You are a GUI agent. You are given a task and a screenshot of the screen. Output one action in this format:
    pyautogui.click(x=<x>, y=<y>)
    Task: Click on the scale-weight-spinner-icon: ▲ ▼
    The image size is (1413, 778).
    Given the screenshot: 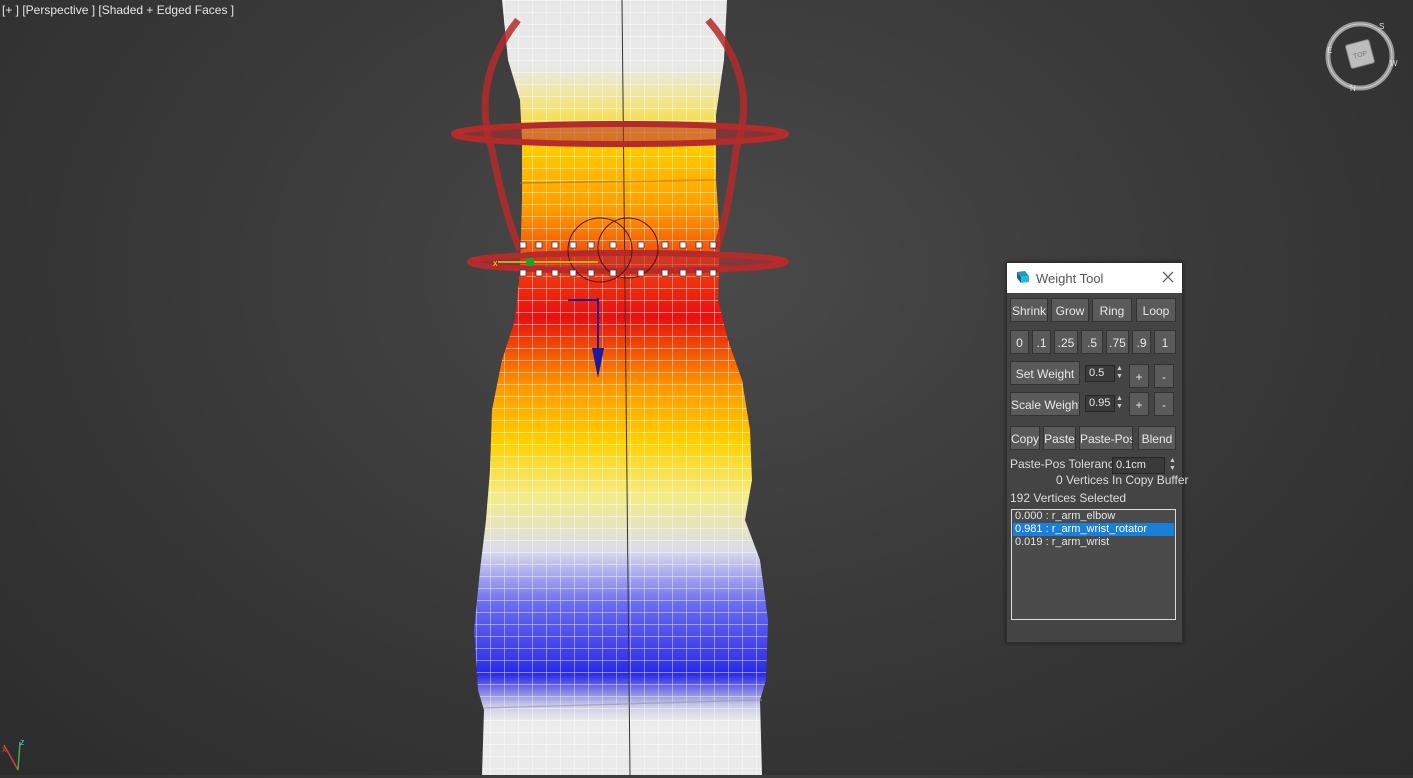 What is the action you would take?
    pyautogui.click(x=1119, y=403)
    